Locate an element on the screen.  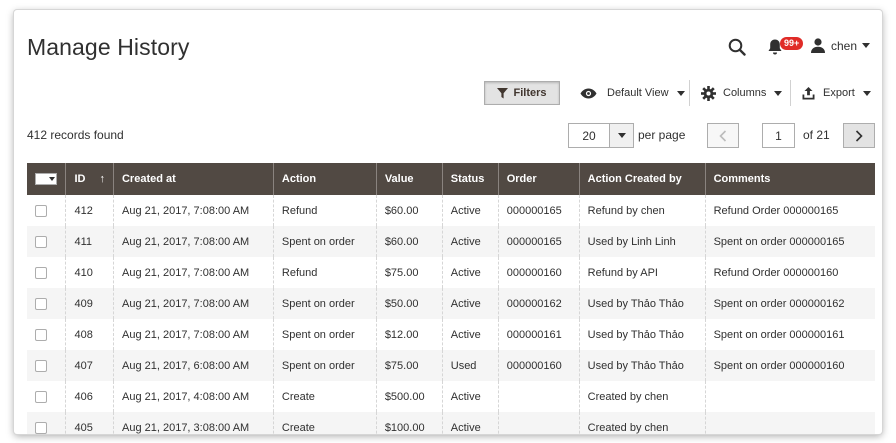
columns-label: Columns is located at coordinates (745, 93).